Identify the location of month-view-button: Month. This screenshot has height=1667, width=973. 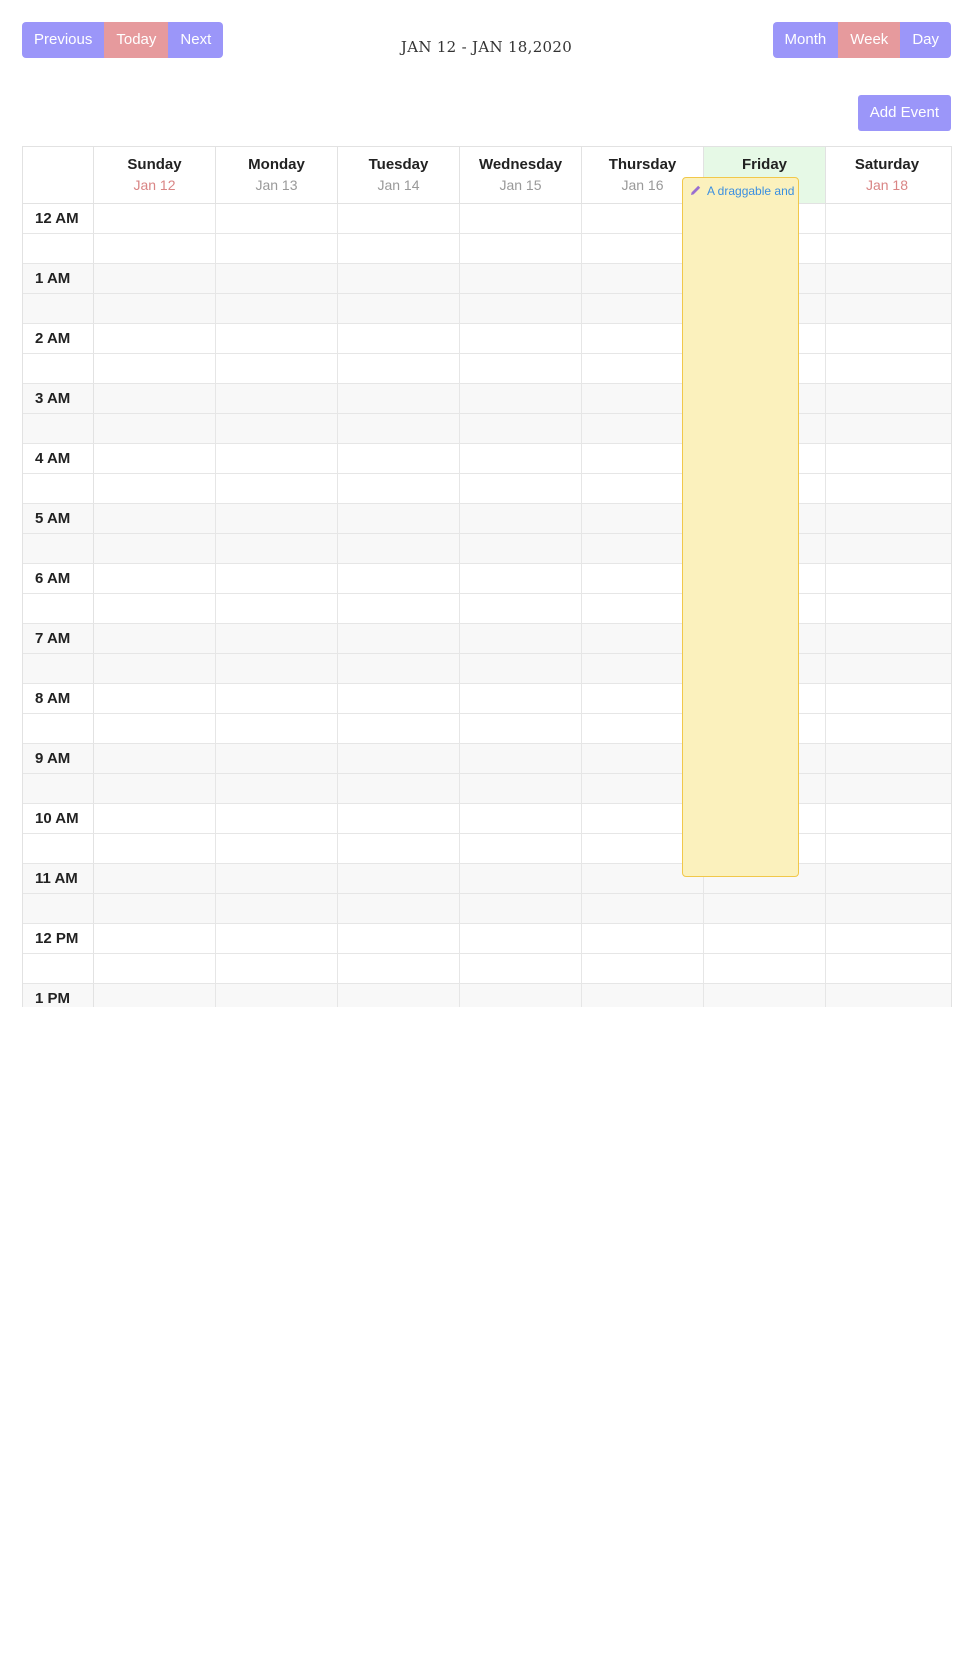
(805, 40).